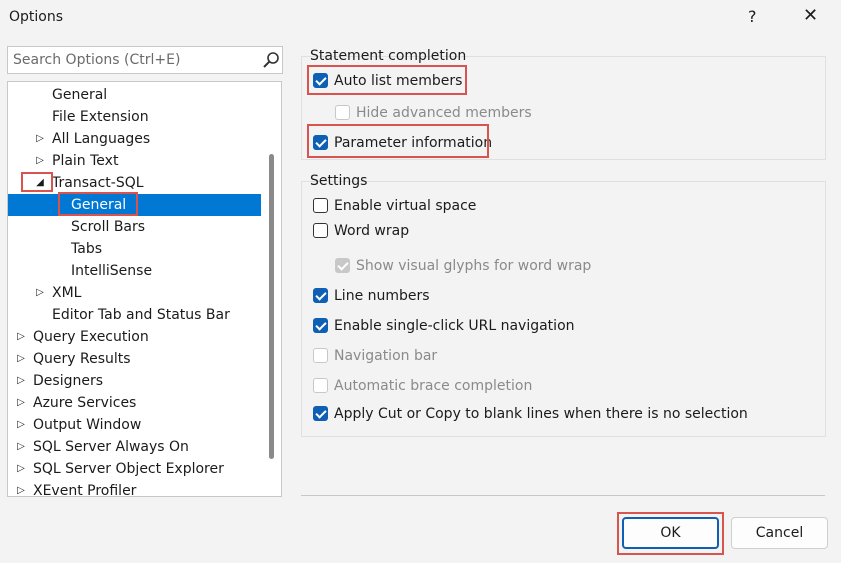  I want to click on tree-item-label: Output Window, so click(87, 425).